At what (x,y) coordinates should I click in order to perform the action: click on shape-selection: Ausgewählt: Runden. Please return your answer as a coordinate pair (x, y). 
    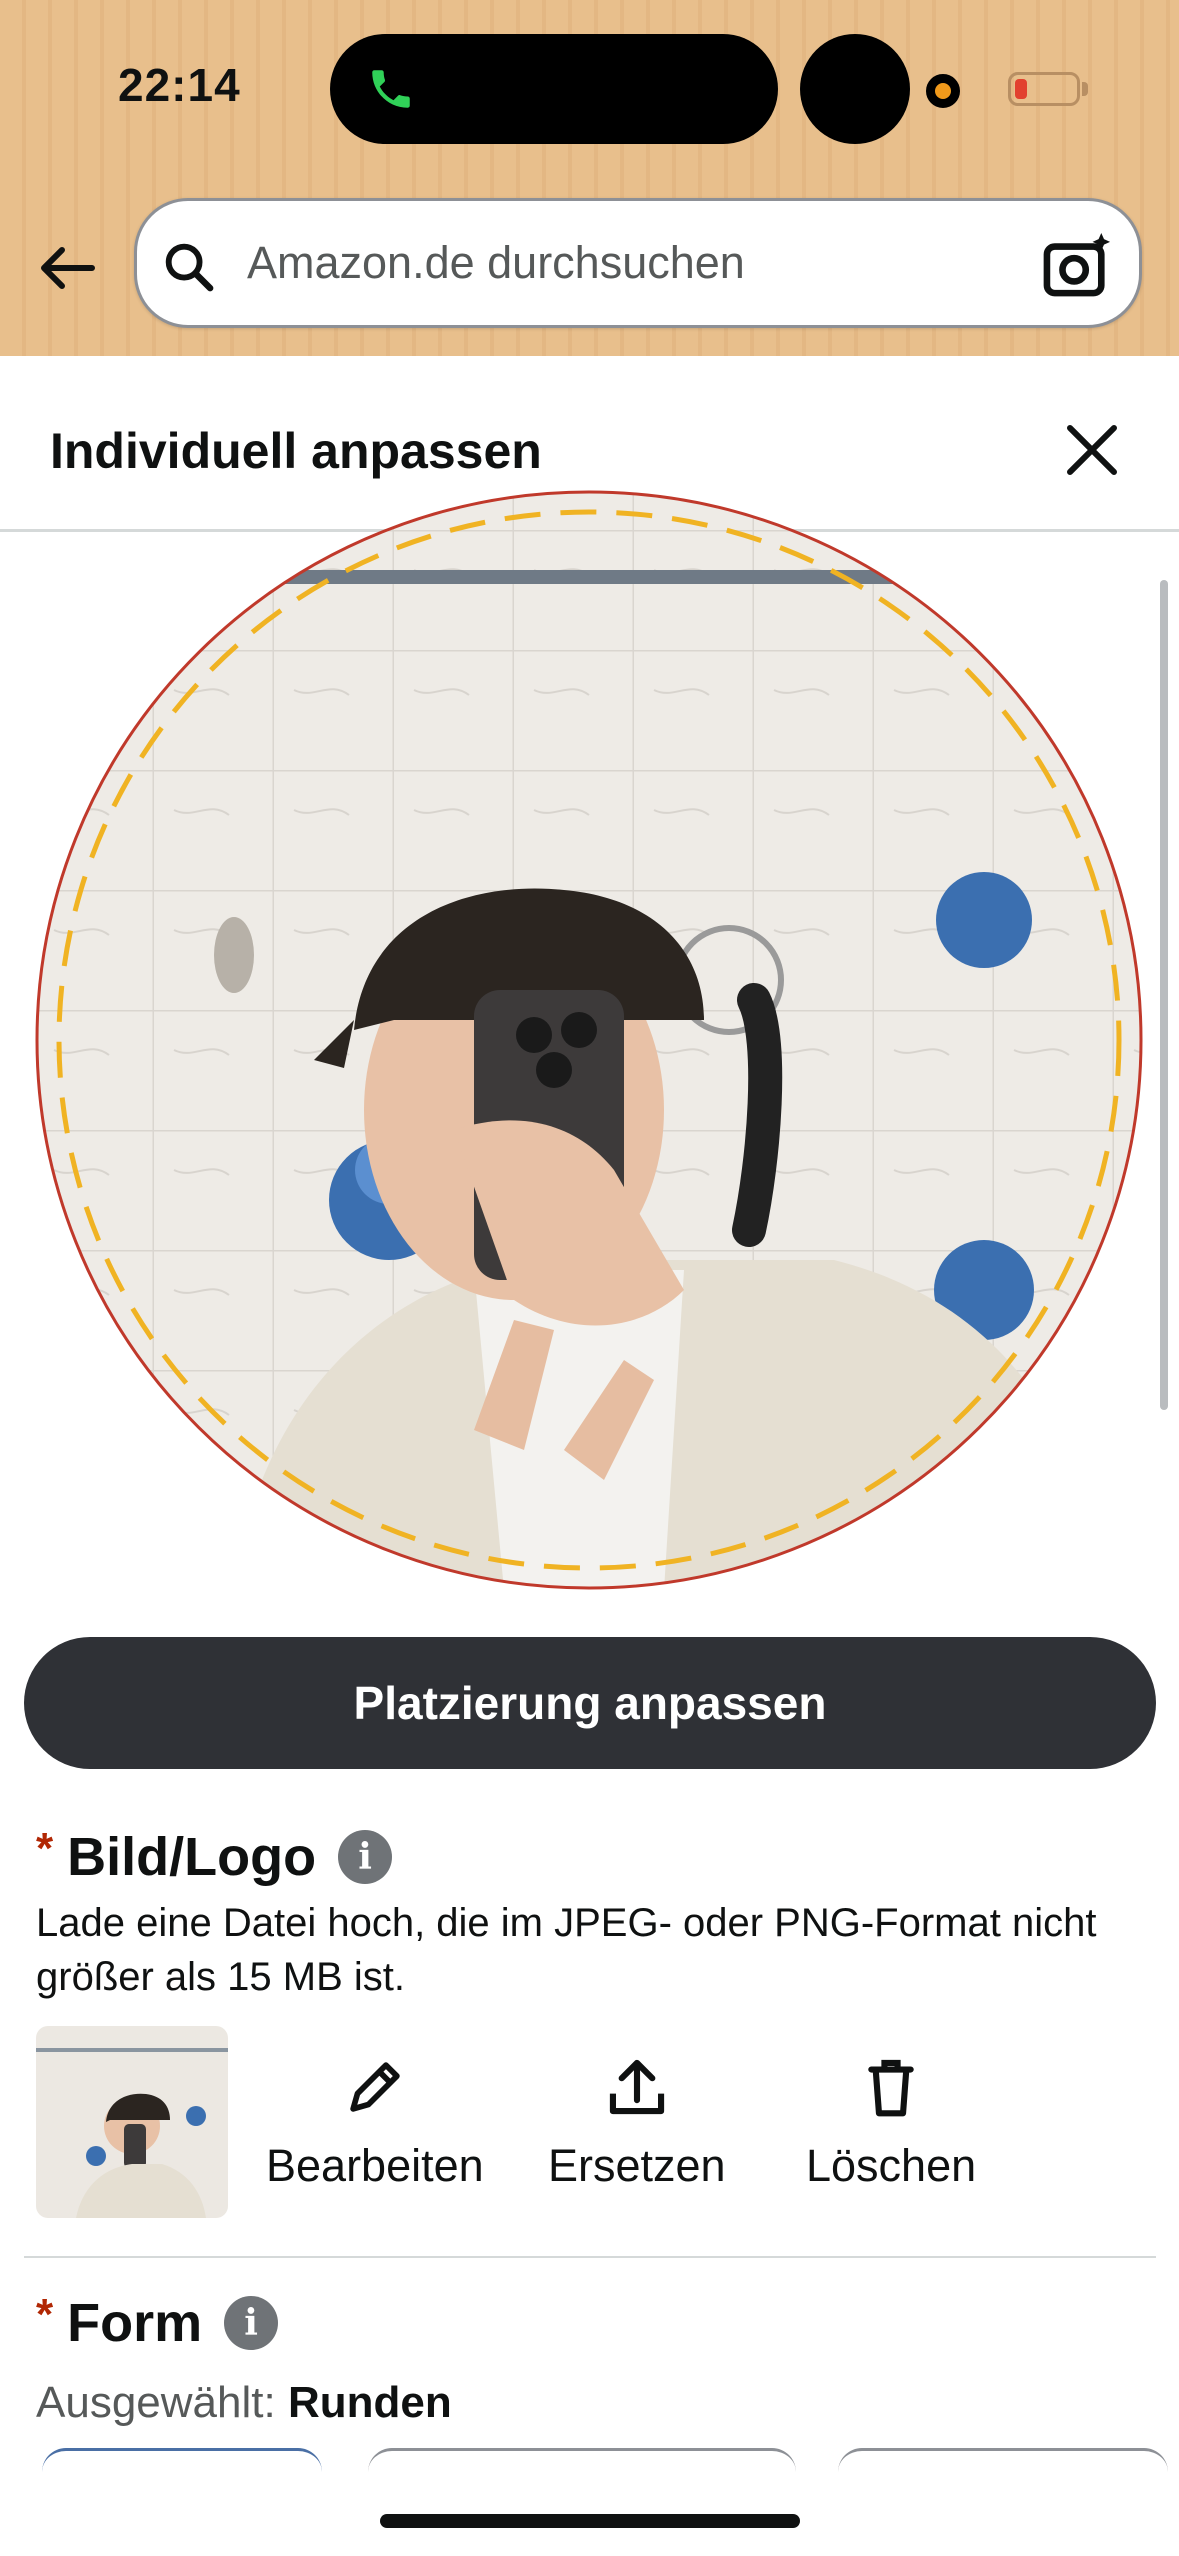
    Looking at the image, I should click on (244, 2403).